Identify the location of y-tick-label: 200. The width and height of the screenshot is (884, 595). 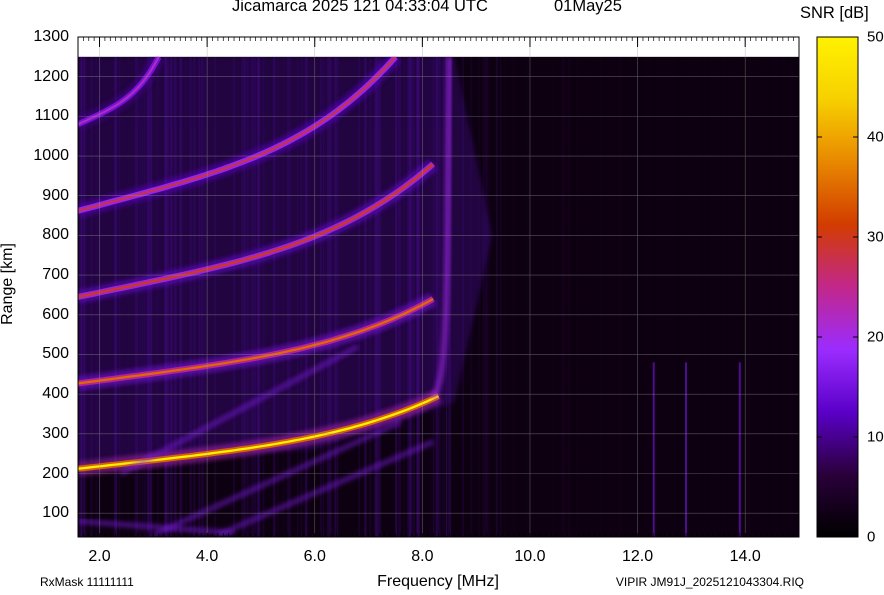
(55, 473).